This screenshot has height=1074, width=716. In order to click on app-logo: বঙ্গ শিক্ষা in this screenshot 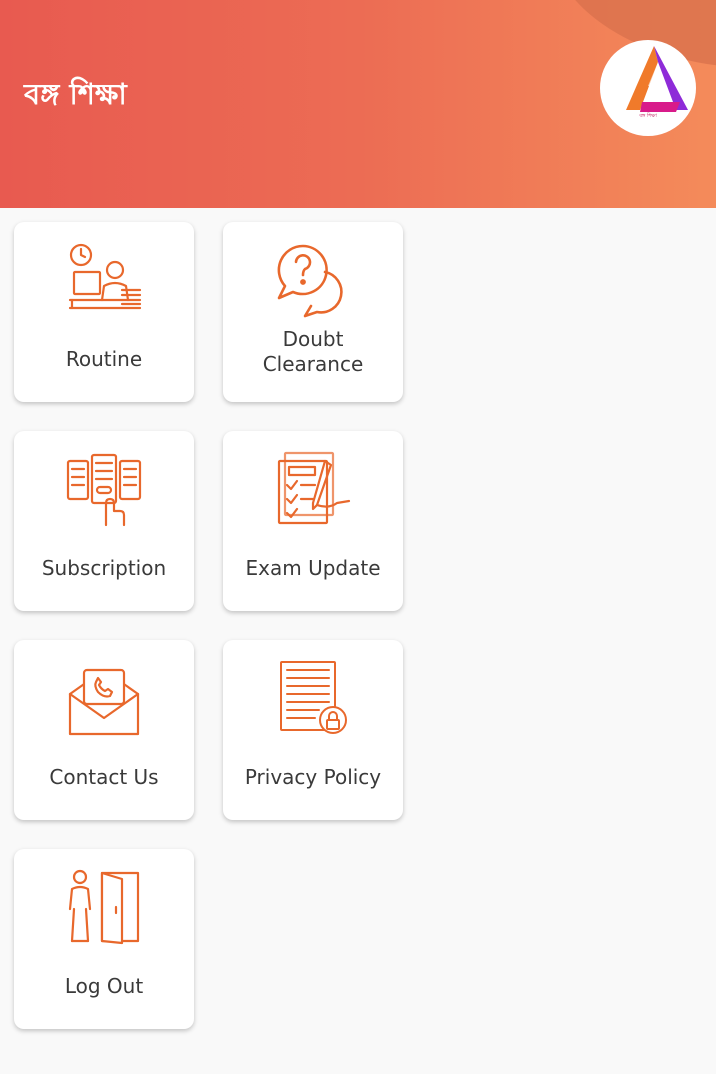, I will do `click(648, 88)`.